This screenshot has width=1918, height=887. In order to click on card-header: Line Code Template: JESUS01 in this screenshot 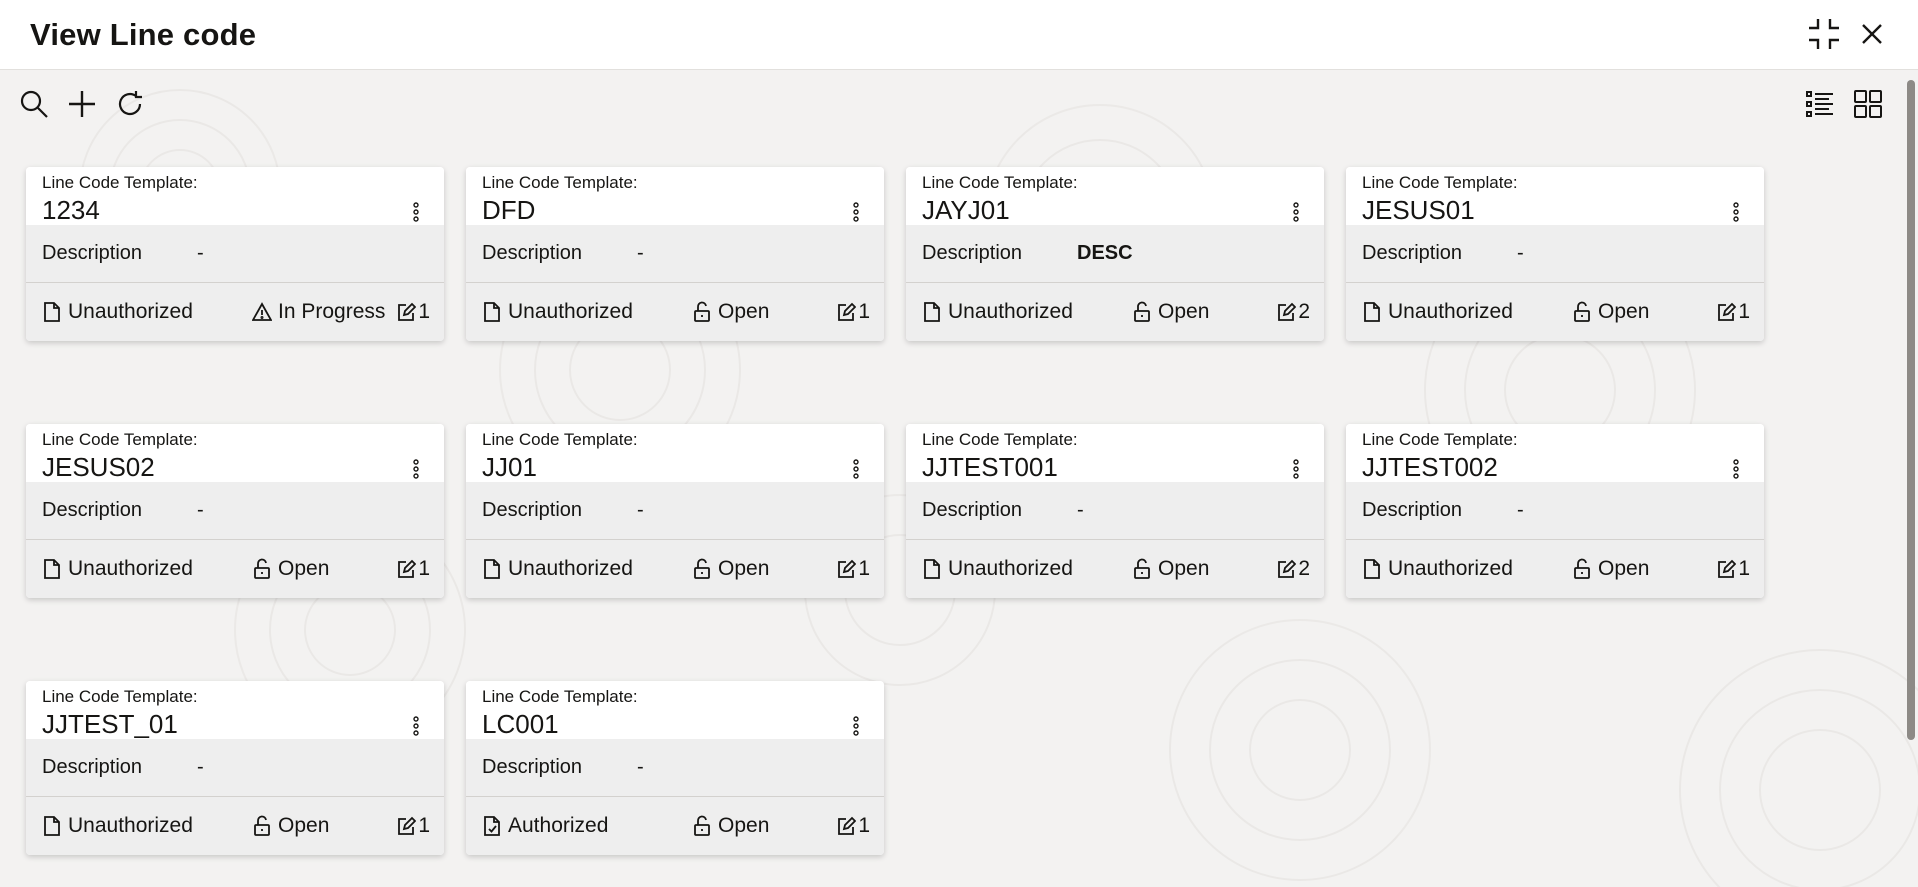, I will do `click(1555, 196)`.